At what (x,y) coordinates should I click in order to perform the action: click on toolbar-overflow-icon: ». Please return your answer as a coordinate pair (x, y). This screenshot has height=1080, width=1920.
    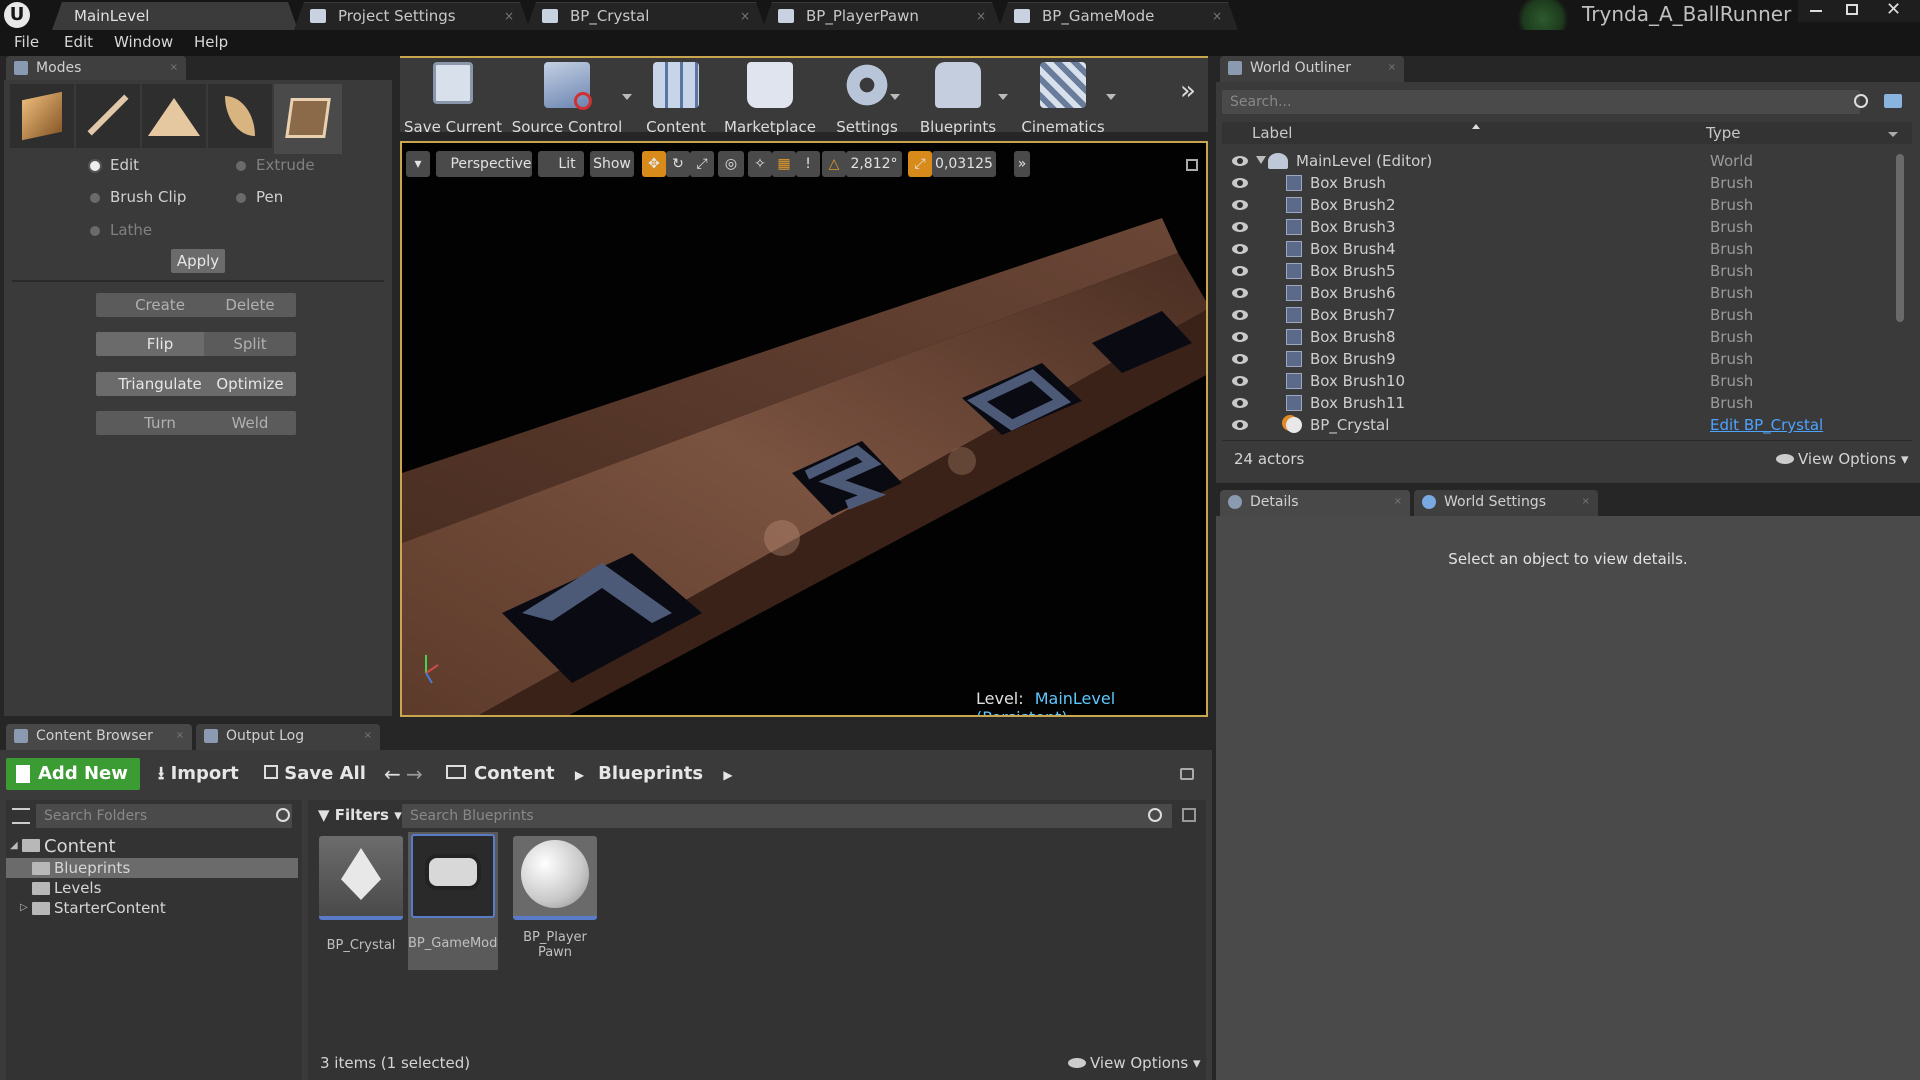
    Looking at the image, I should click on (1188, 91).